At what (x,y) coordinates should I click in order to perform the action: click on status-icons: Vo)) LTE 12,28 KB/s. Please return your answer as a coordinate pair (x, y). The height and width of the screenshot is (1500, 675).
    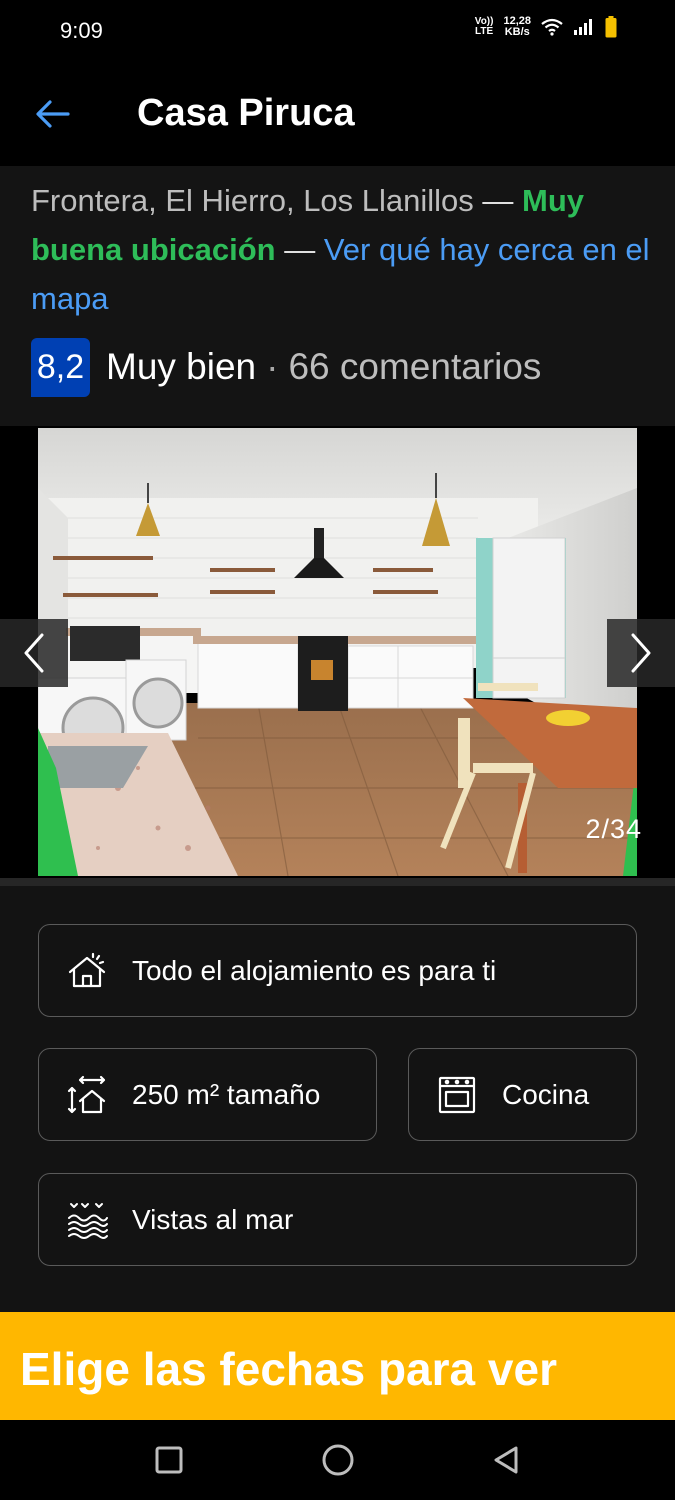
    Looking at the image, I should click on (546, 27).